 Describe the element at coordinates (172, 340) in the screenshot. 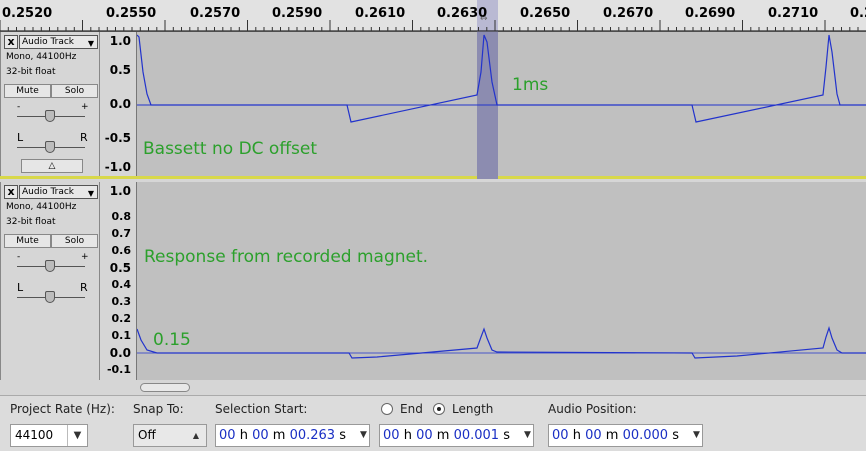

I see `annotation-label: 0.15` at that location.